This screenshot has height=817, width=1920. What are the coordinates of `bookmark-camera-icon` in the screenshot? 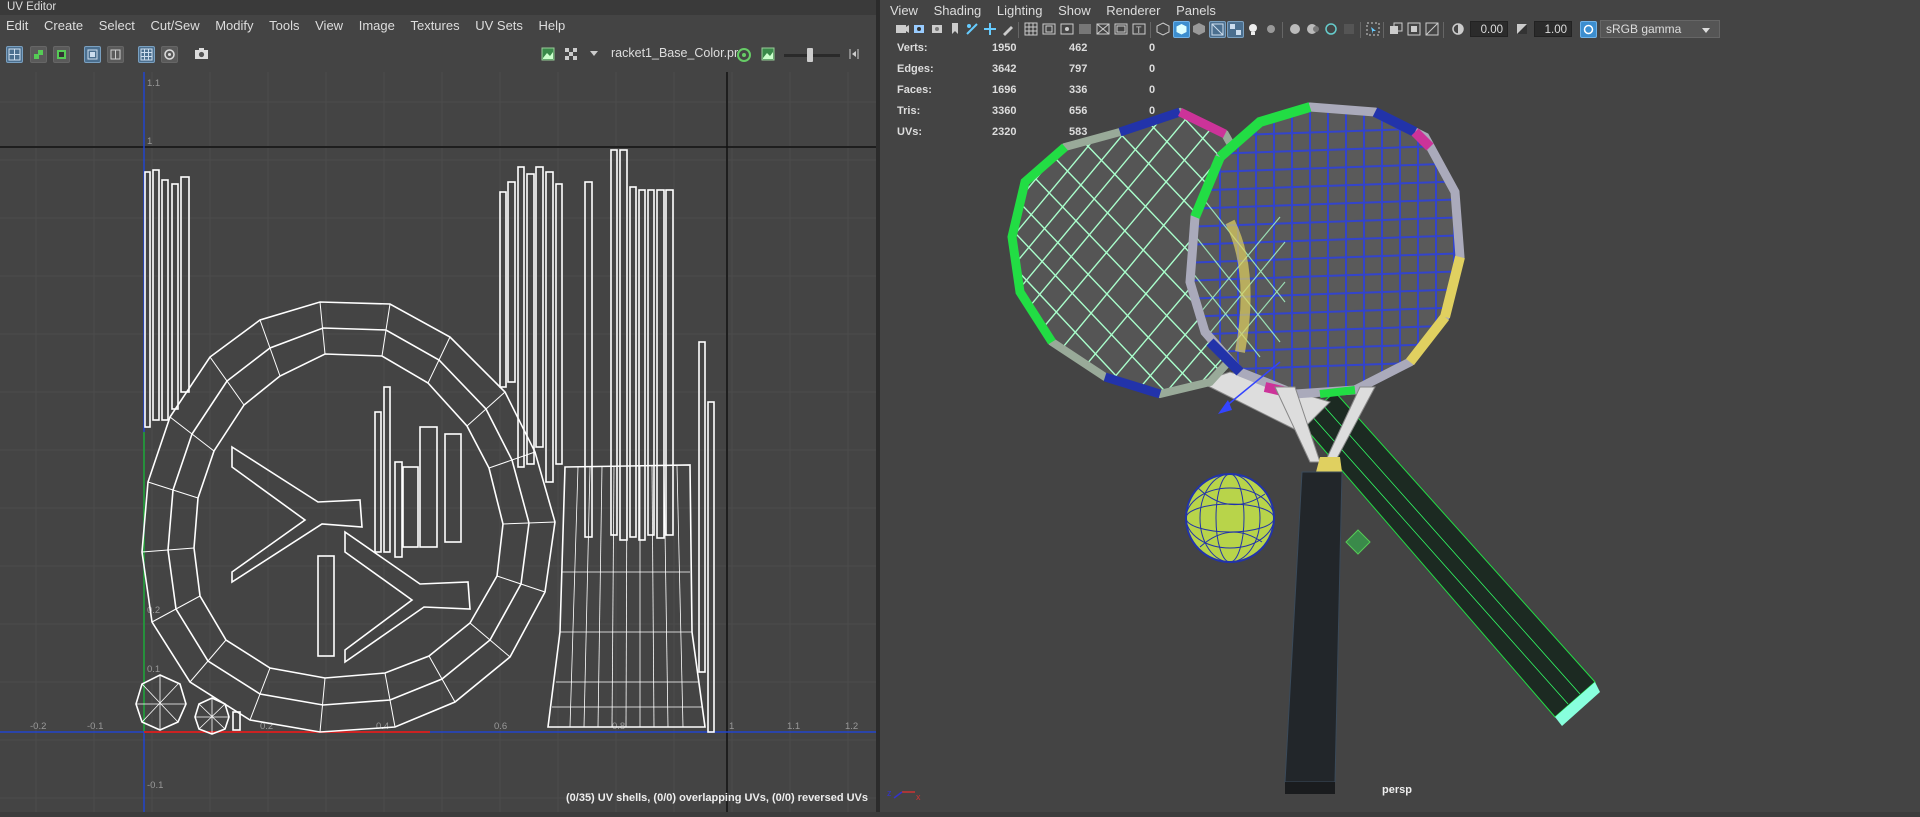 It's located at (938, 29).